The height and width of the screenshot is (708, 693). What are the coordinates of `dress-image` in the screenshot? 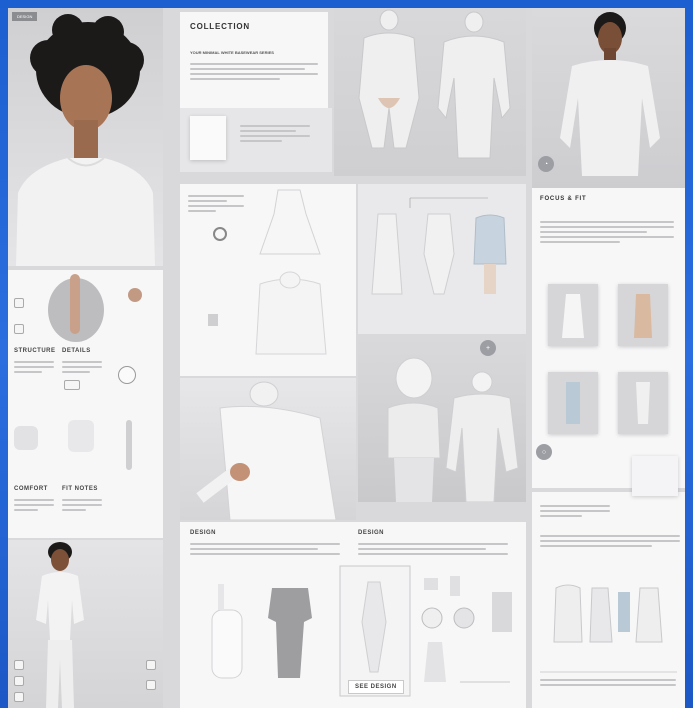 It's located at (267, 272).